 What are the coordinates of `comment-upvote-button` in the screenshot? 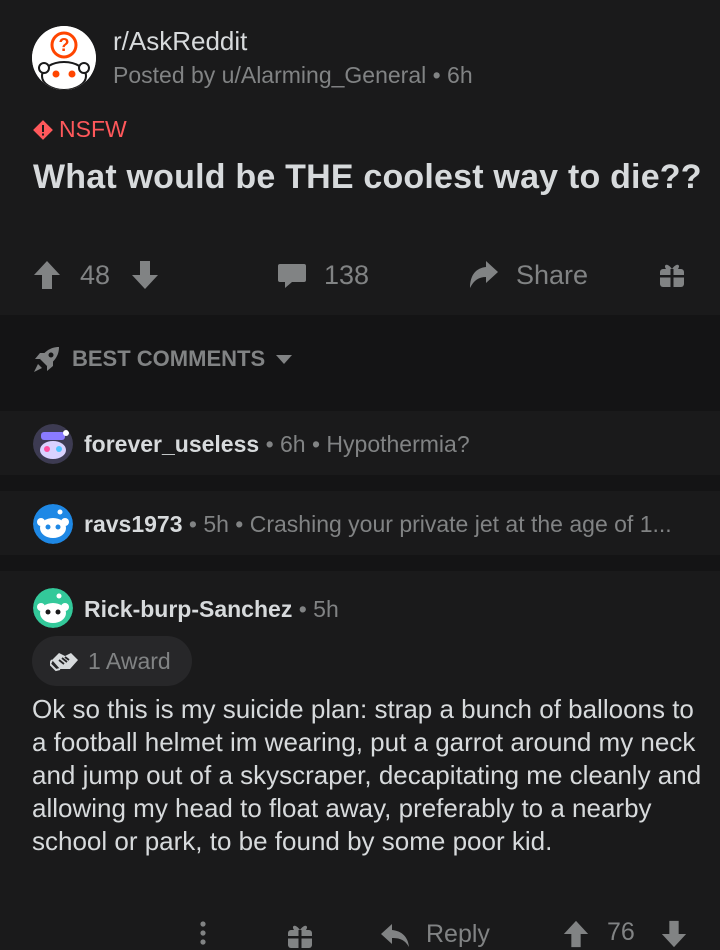 It's located at (576, 934).